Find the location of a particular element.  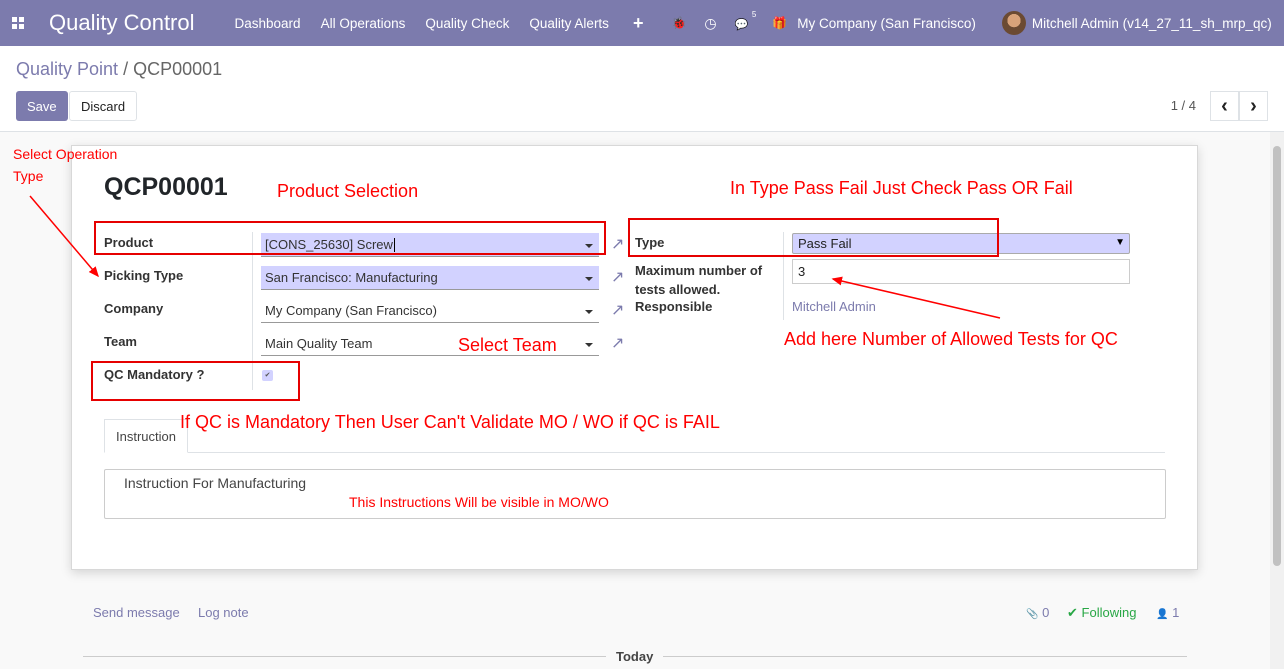

breadcrumb-parent: Quality Point is located at coordinates (67, 69).